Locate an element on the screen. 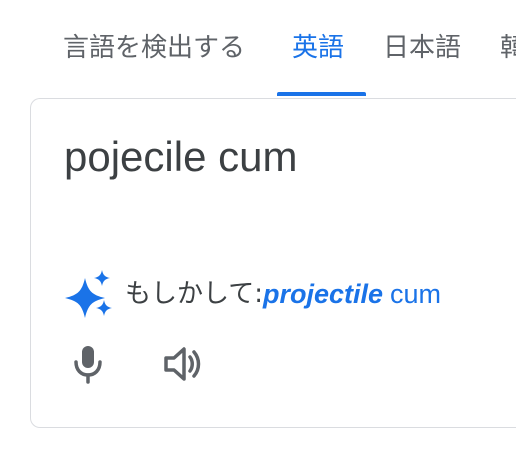 The image size is (516, 453). tab-english: 英語 is located at coordinates (318, 63).